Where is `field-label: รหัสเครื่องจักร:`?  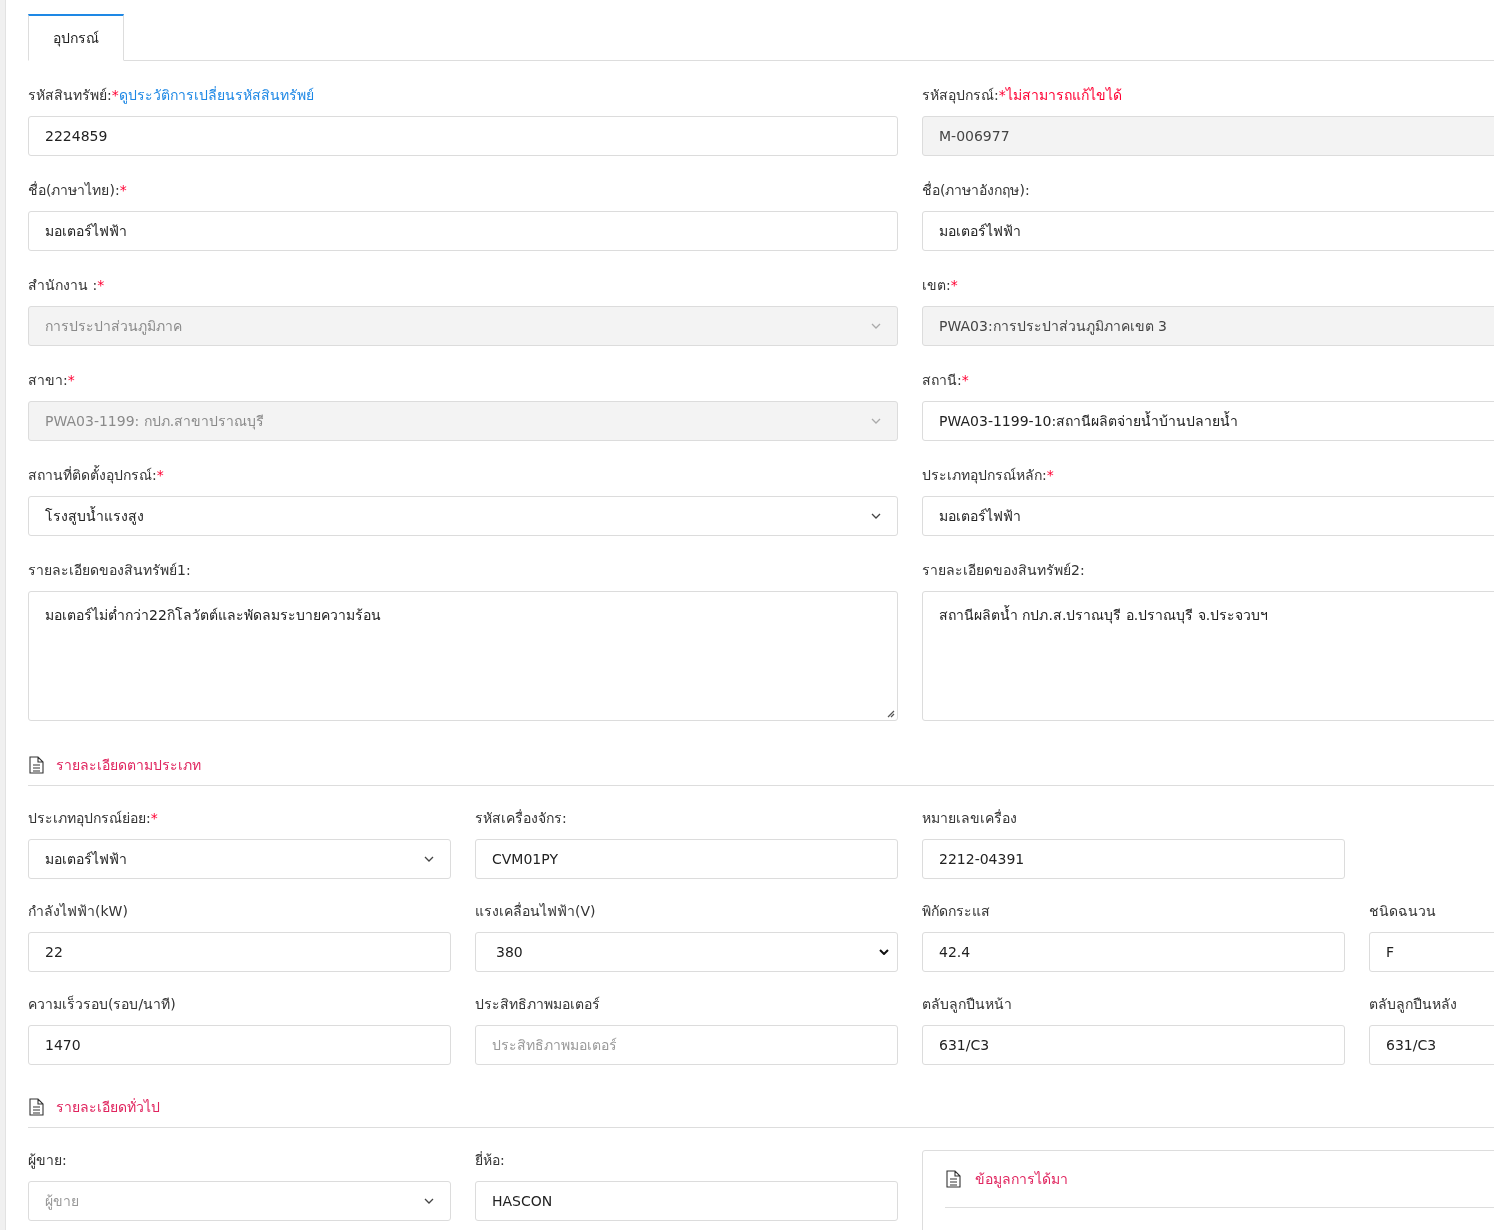
field-label: รหัสเครื่องจักร: is located at coordinates (521, 818).